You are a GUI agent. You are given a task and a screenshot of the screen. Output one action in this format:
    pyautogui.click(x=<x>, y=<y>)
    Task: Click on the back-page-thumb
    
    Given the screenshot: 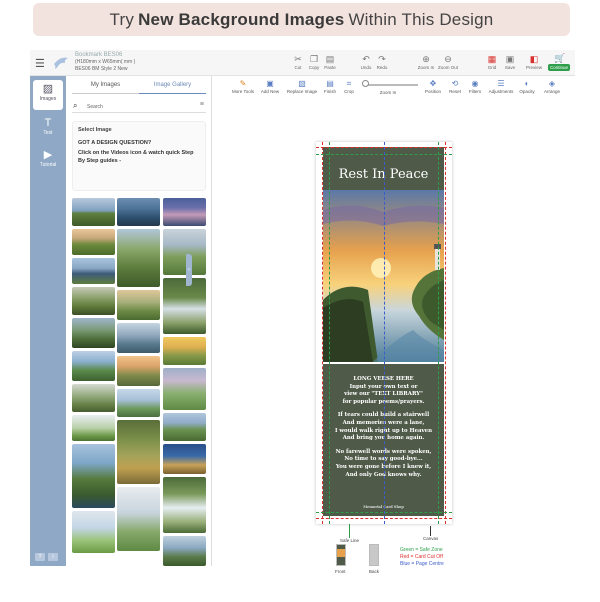 What is the action you would take?
    pyautogui.click(x=374, y=555)
    